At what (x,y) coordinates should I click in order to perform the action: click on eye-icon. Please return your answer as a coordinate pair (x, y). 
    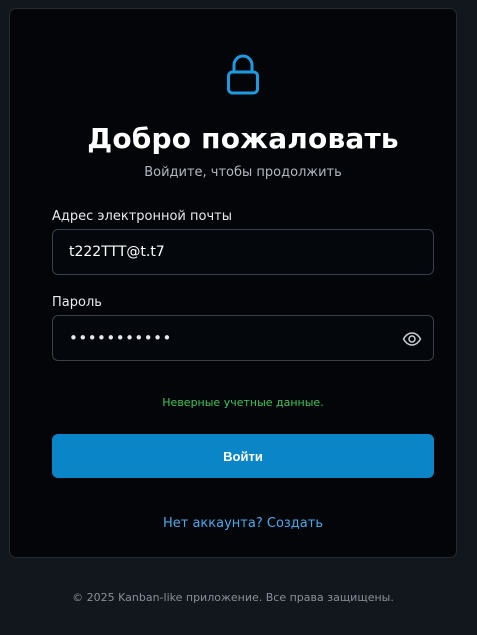
    Looking at the image, I should click on (412, 339).